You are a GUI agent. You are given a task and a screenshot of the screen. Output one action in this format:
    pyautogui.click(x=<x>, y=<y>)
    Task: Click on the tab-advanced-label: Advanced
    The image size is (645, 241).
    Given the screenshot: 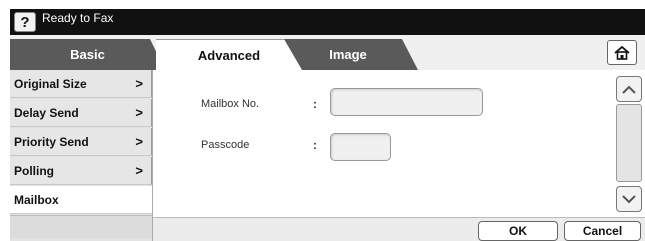 What is the action you would take?
    pyautogui.click(x=229, y=55)
    